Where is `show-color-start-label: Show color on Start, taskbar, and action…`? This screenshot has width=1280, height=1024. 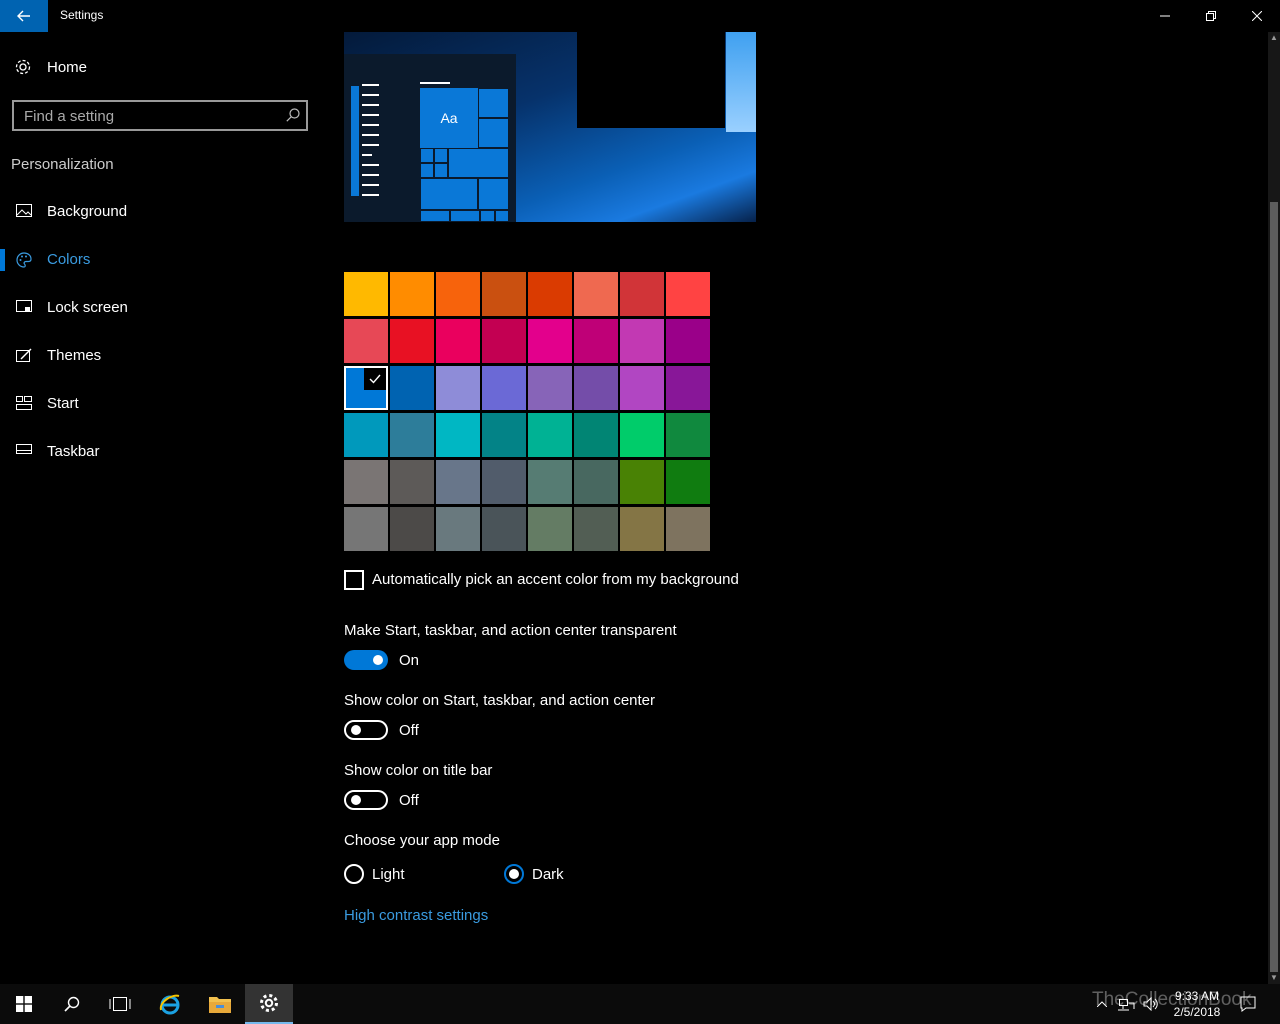 show-color-start-label: Show color on Start, taskbar, and action… is located at coordinates (500, 700).